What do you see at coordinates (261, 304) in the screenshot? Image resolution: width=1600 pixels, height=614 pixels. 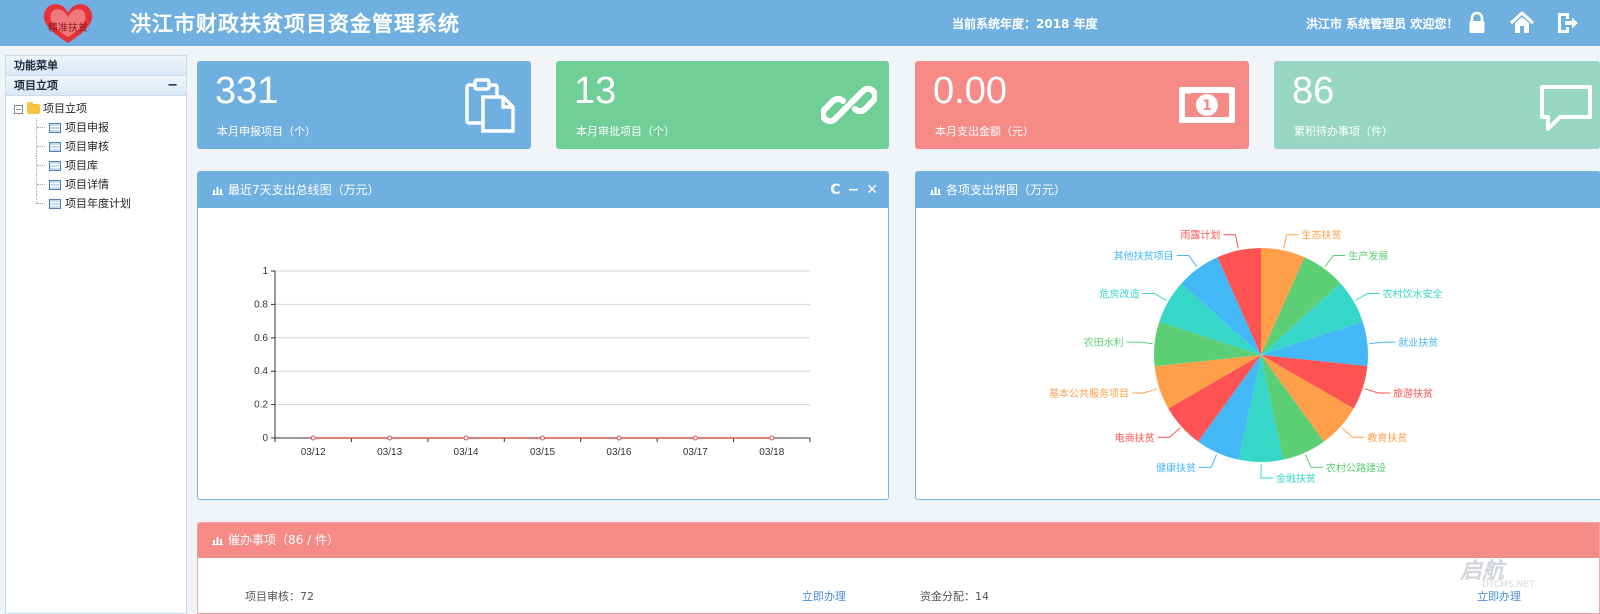 I see `y-tick-label: 0.8` at bounding box center [261, 304].